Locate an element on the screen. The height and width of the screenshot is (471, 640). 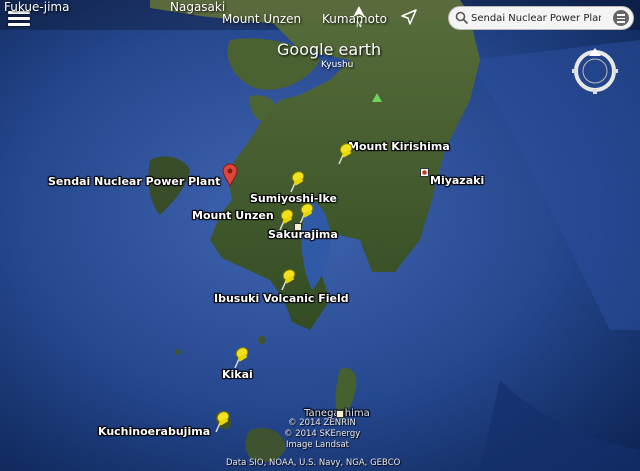
pushpin-sumiyoshi-ike is located at coordinates (296, 181).